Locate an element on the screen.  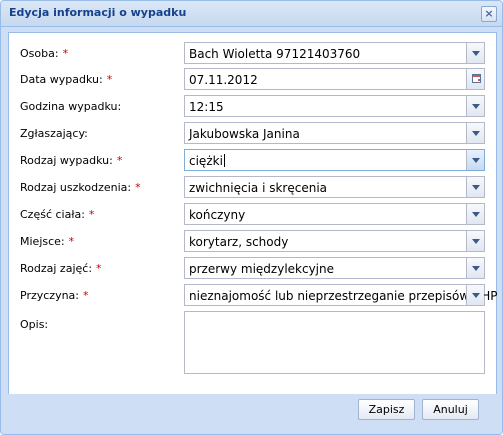
rodzaj-wypadku-label: Rodzaj wypadku: * is located at coordinates (71, 160).